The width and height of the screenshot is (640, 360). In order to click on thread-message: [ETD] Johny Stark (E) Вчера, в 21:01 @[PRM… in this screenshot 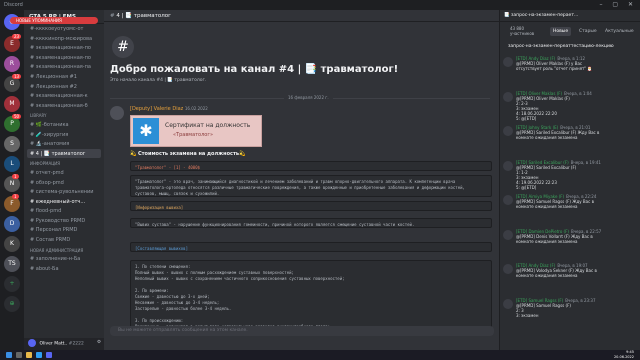, I will do `click(570, 140)`.